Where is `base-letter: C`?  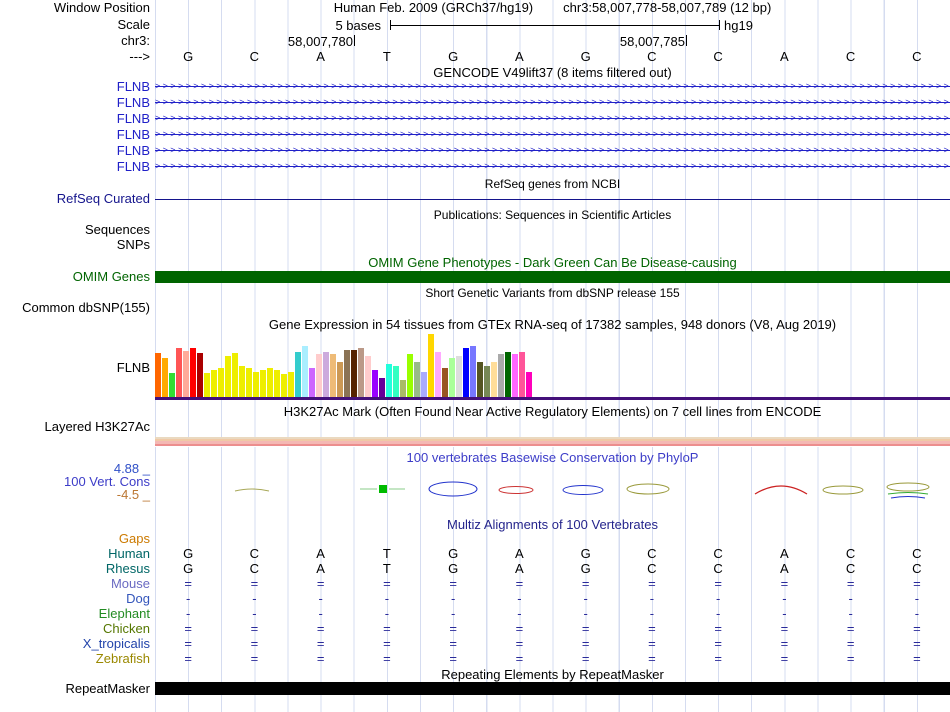 base-letter: C is located at coordinates (718, 56).